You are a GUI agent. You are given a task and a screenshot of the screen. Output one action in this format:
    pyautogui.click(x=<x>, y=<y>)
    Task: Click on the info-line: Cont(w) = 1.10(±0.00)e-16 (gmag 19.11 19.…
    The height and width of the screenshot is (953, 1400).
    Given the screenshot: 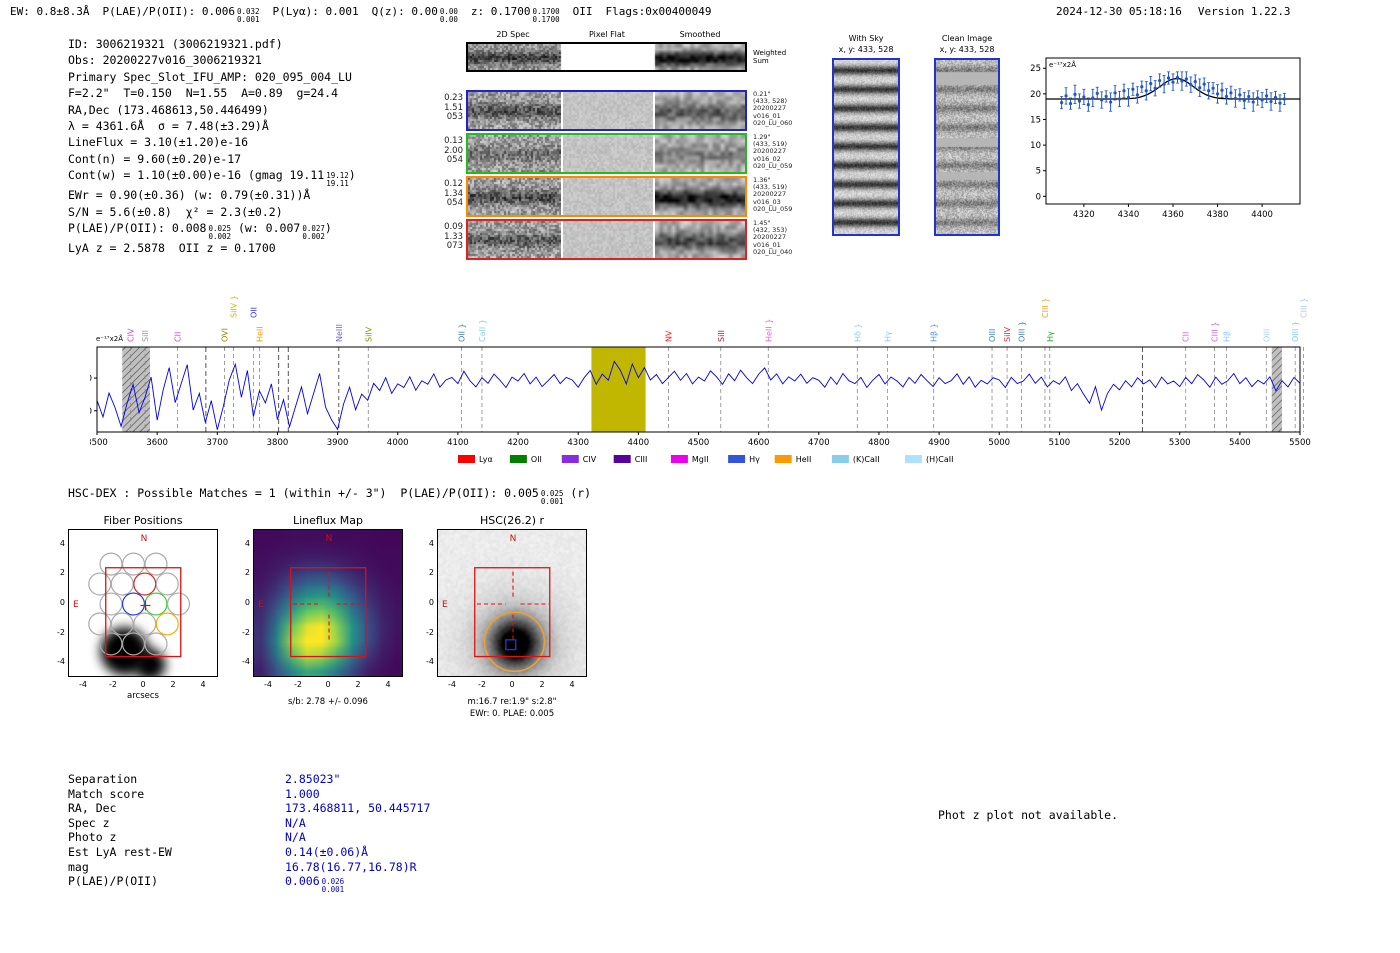 What is the action you would take?
    pyautogui.click(x=212, y=177)
    